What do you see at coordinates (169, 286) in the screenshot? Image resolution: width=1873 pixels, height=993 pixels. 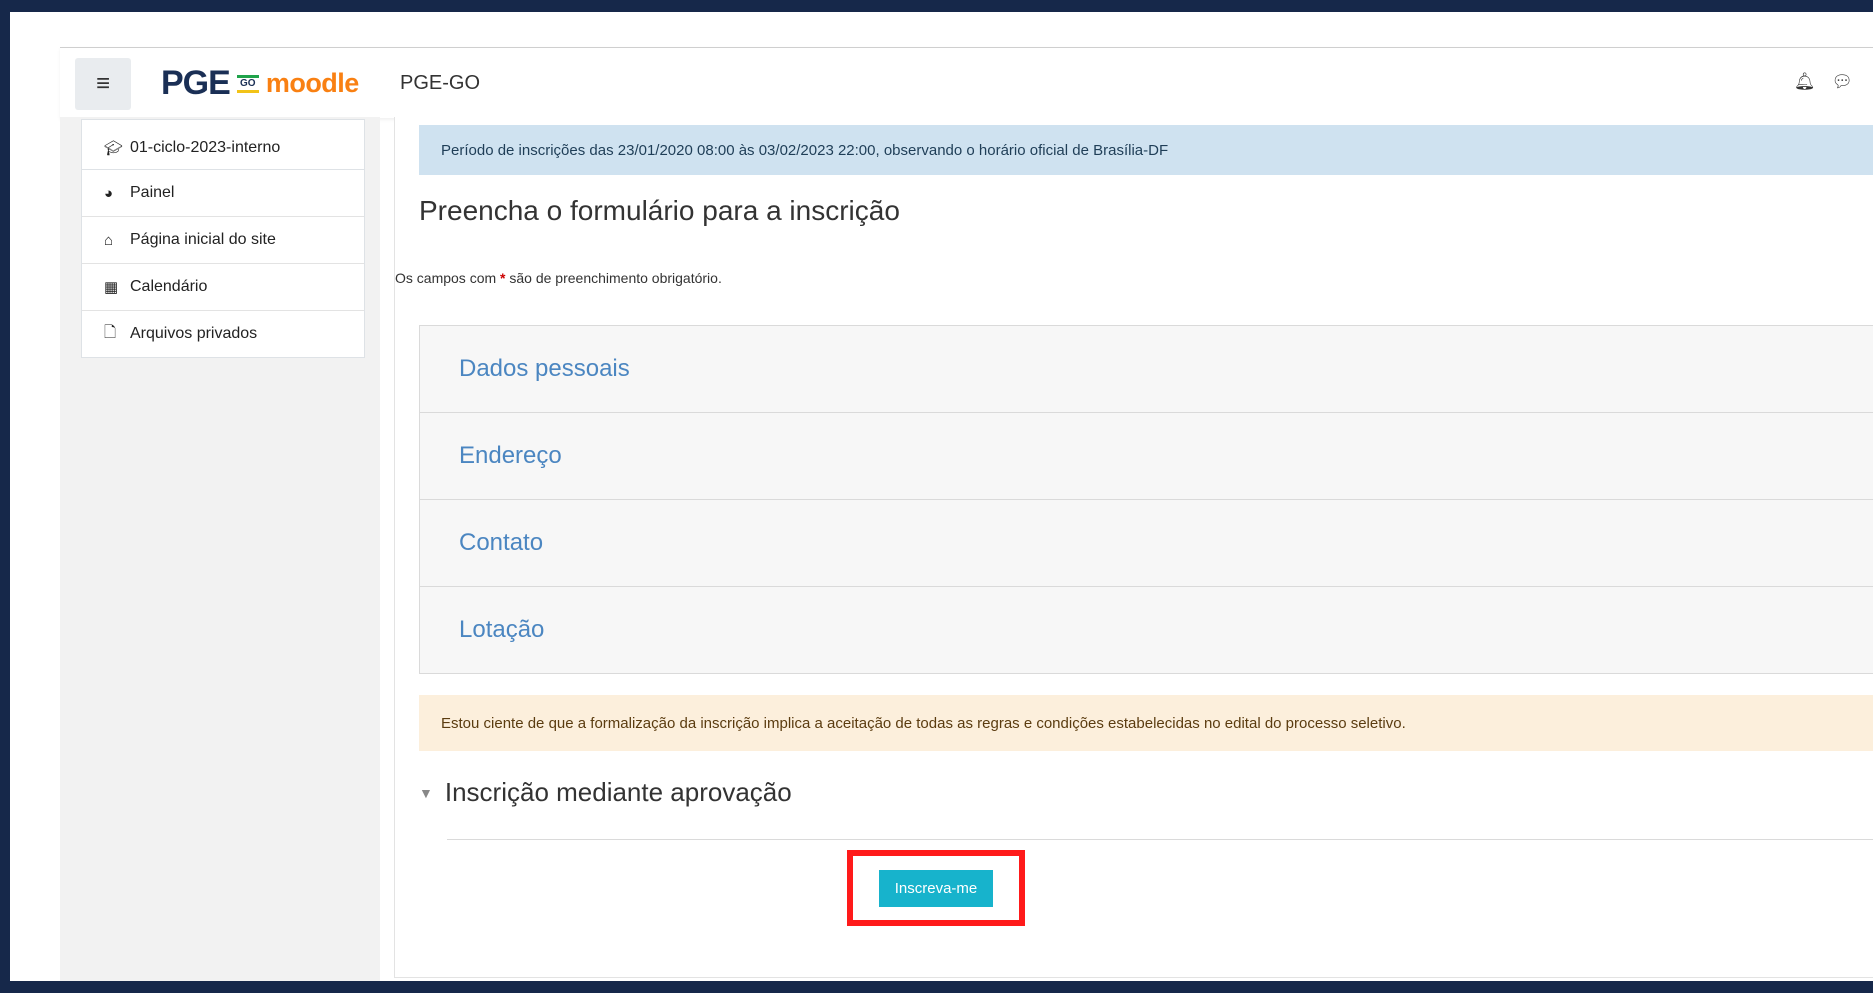 I see `sidebar-item-label: Calendário` at bounding box center [169, 286].